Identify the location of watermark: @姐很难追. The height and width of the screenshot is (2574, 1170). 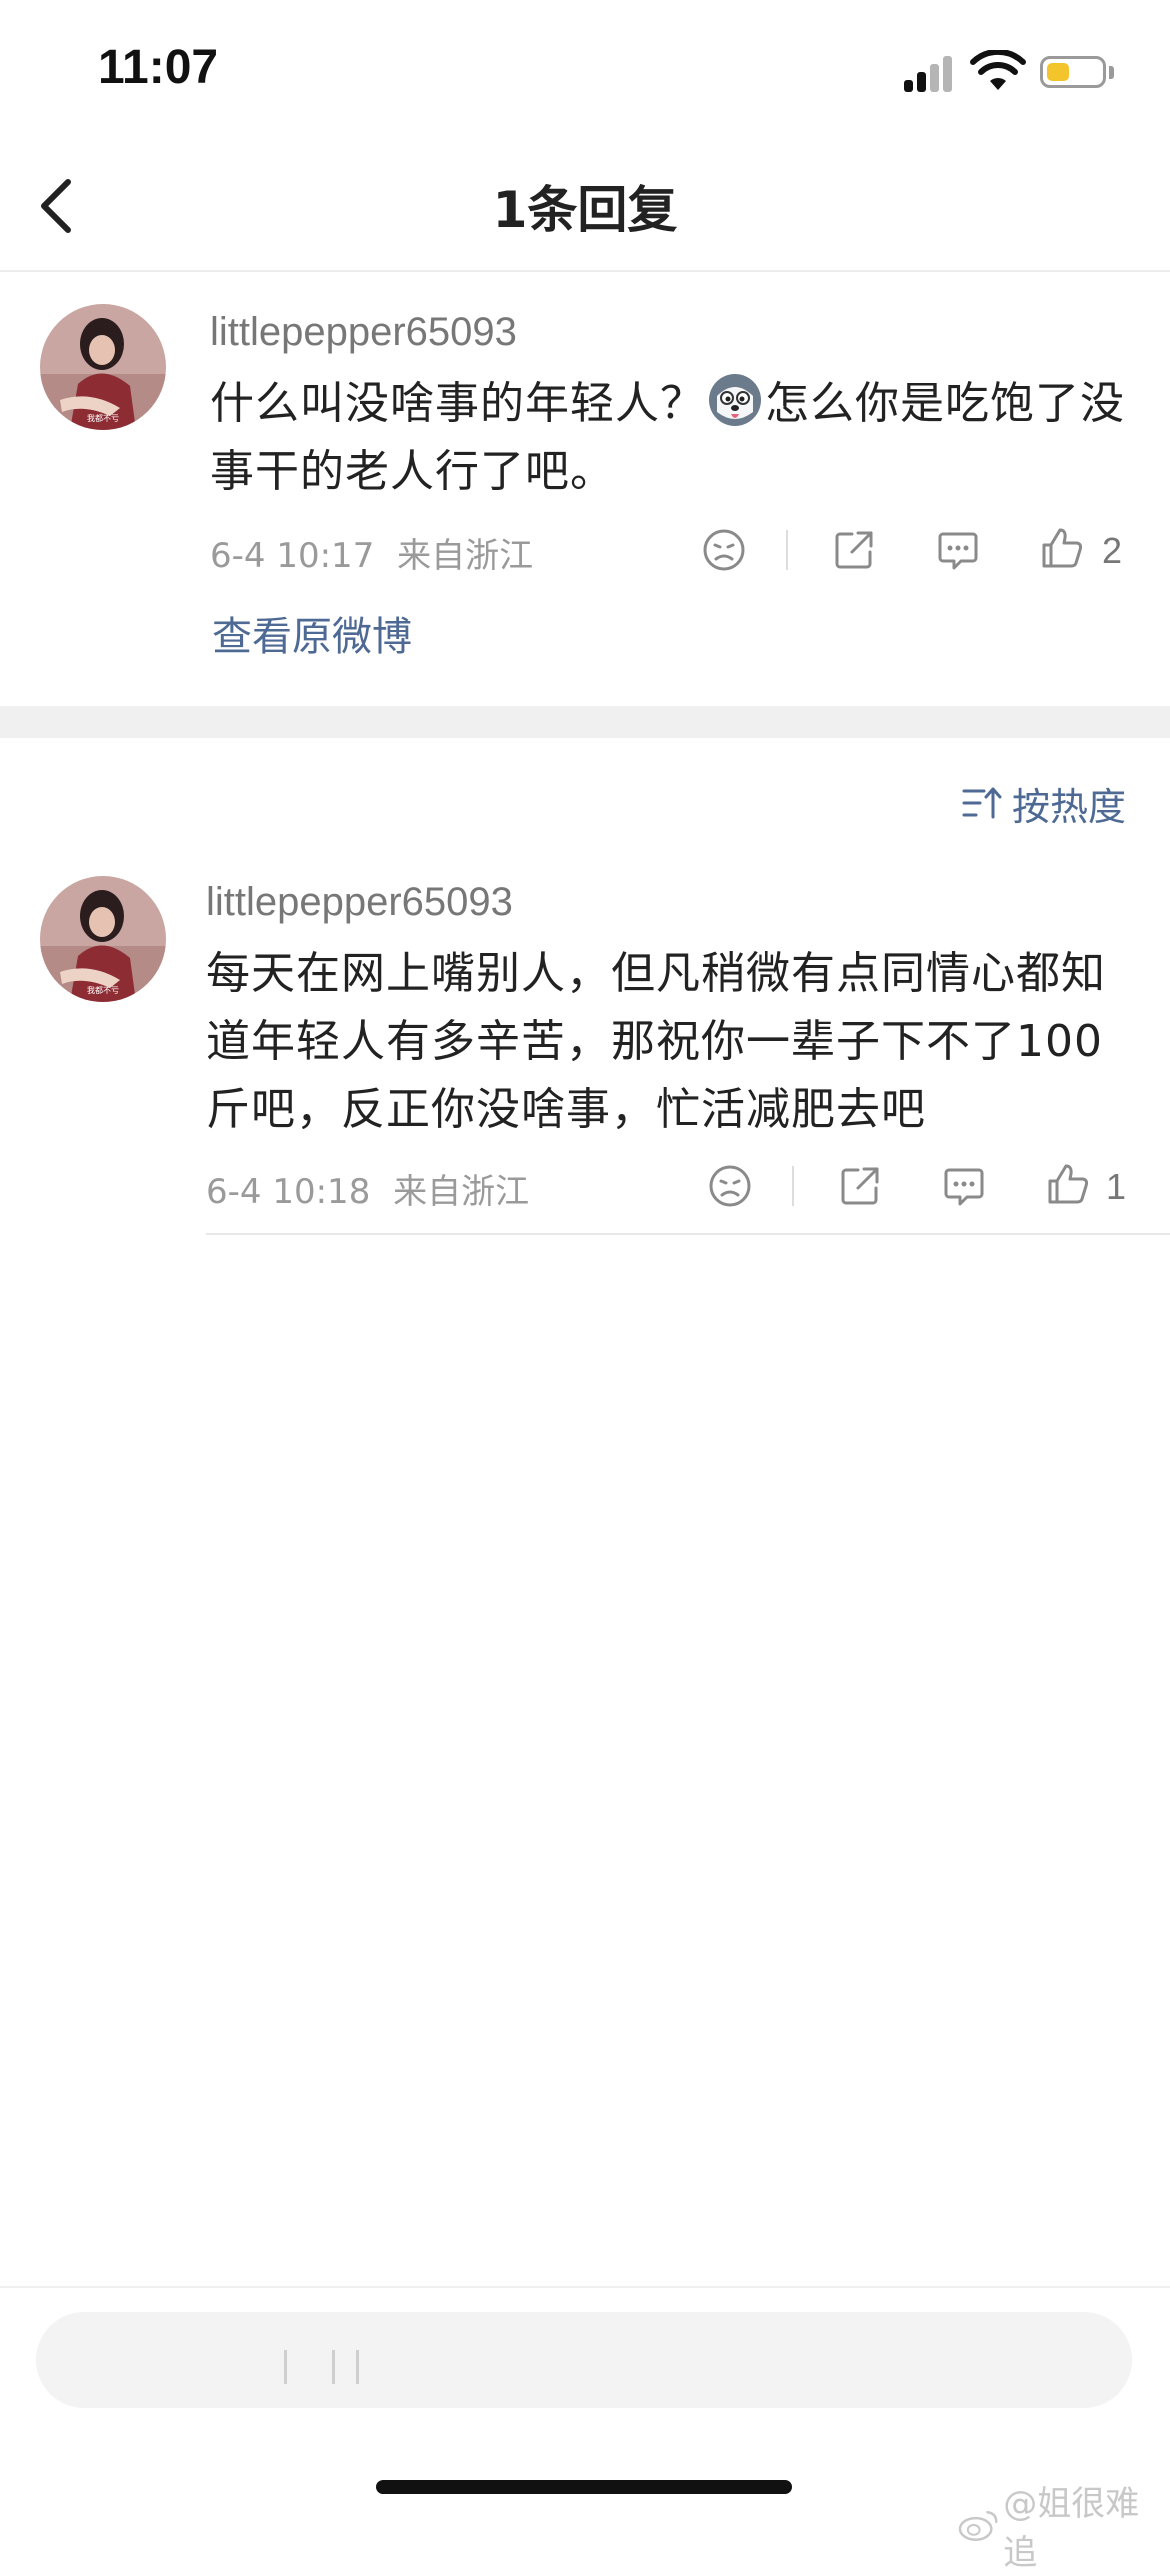
(1064, 2525).